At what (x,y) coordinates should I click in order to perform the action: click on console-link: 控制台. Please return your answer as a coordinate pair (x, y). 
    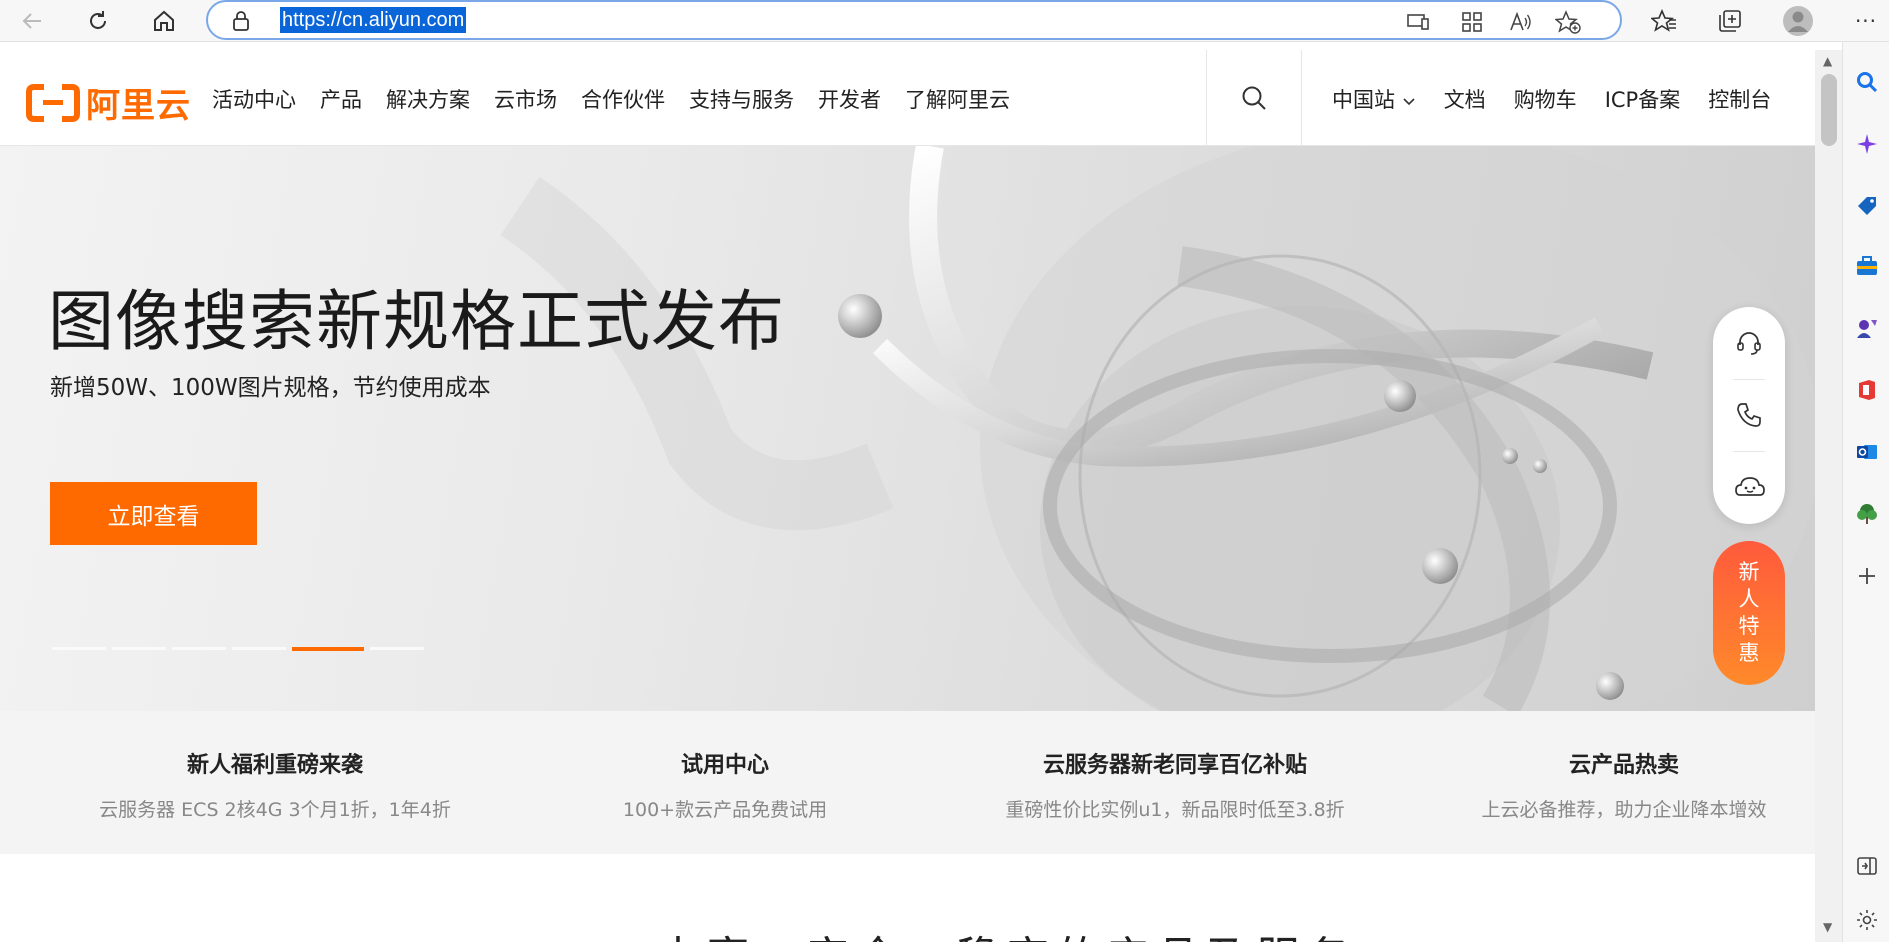
    Looking at the image, I should click on (1739, 99).